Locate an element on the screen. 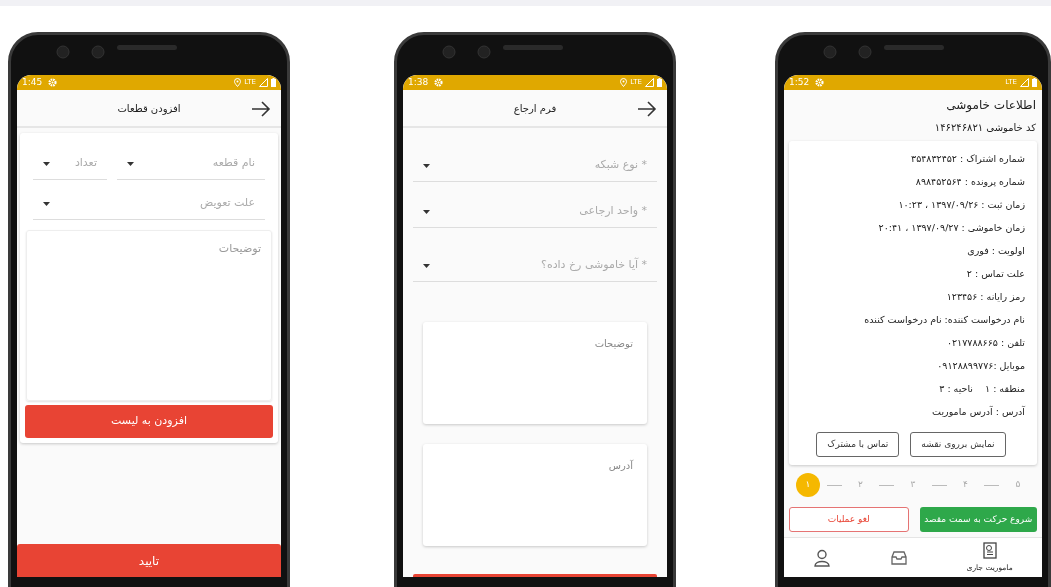  step-indicator: ۳ is located at coordinates (913, 485).